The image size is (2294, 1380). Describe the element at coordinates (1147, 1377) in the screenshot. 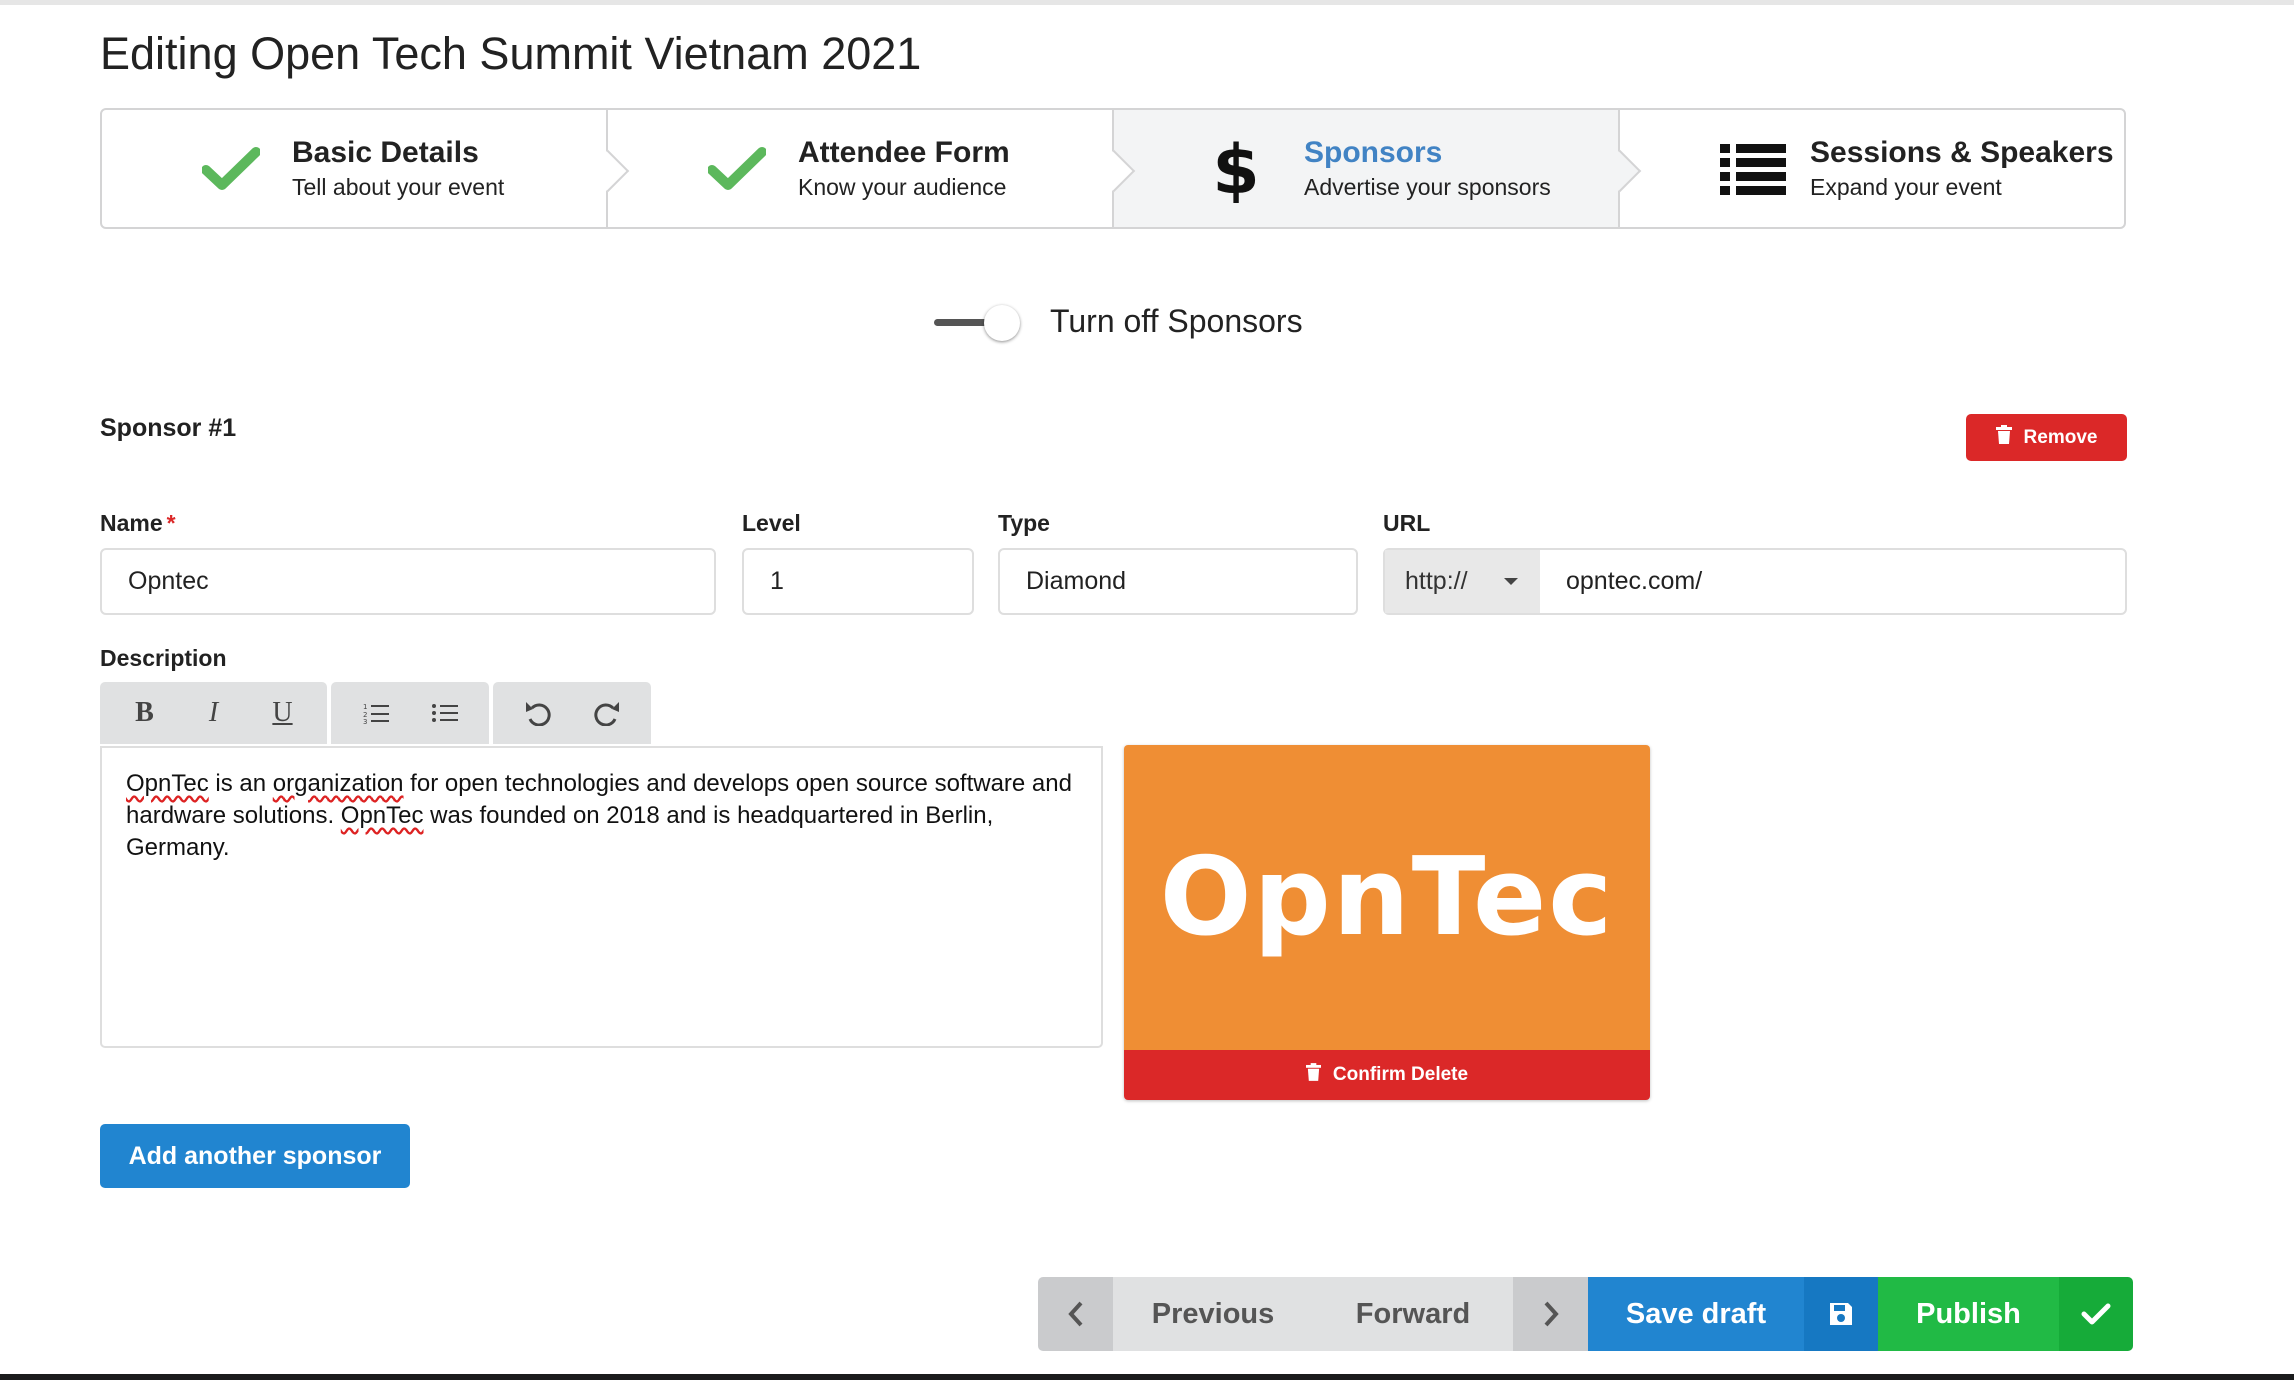

I see `bottom-border` at that location.